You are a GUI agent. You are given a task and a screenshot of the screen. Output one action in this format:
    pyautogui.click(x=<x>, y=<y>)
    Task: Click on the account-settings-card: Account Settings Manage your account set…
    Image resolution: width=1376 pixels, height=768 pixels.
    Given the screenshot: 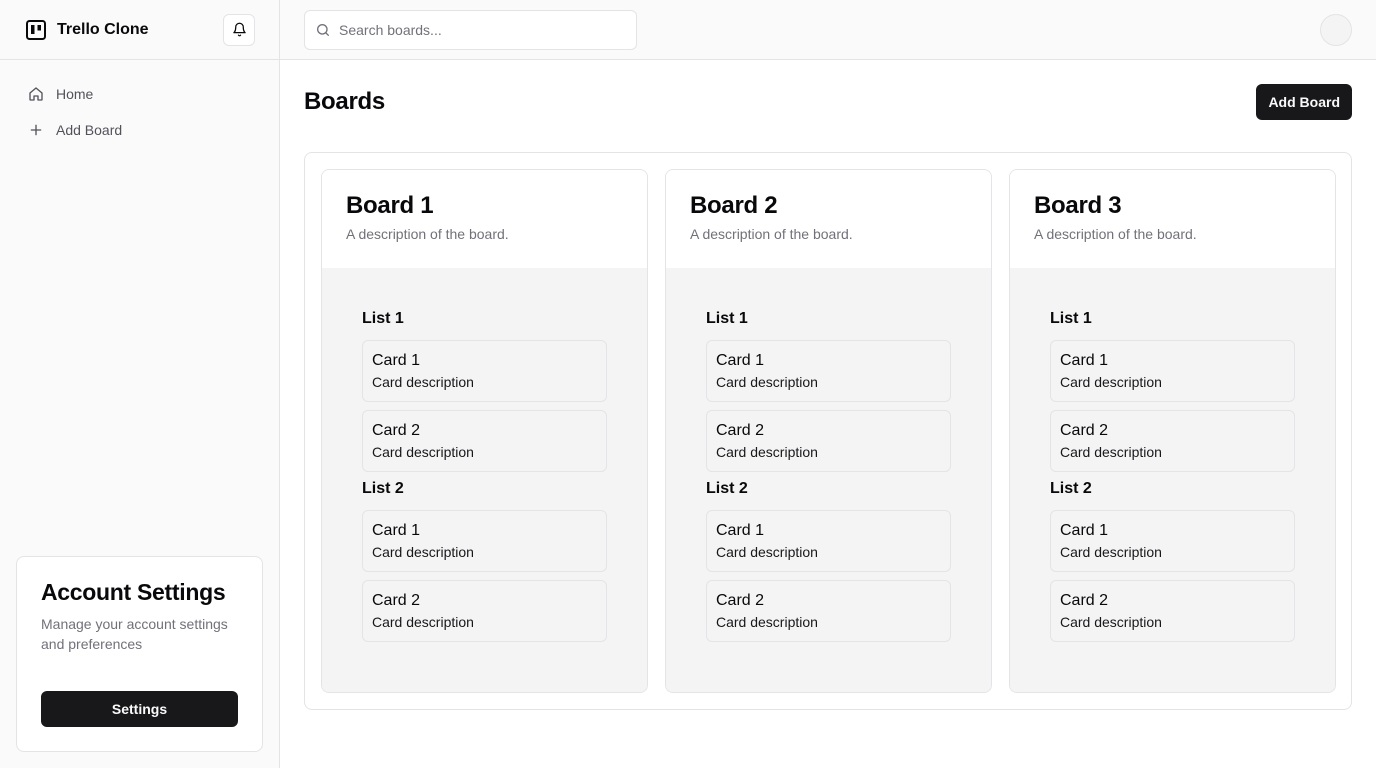 What is the action you would take?
    pyautogui.click(x=139, y=654)
    